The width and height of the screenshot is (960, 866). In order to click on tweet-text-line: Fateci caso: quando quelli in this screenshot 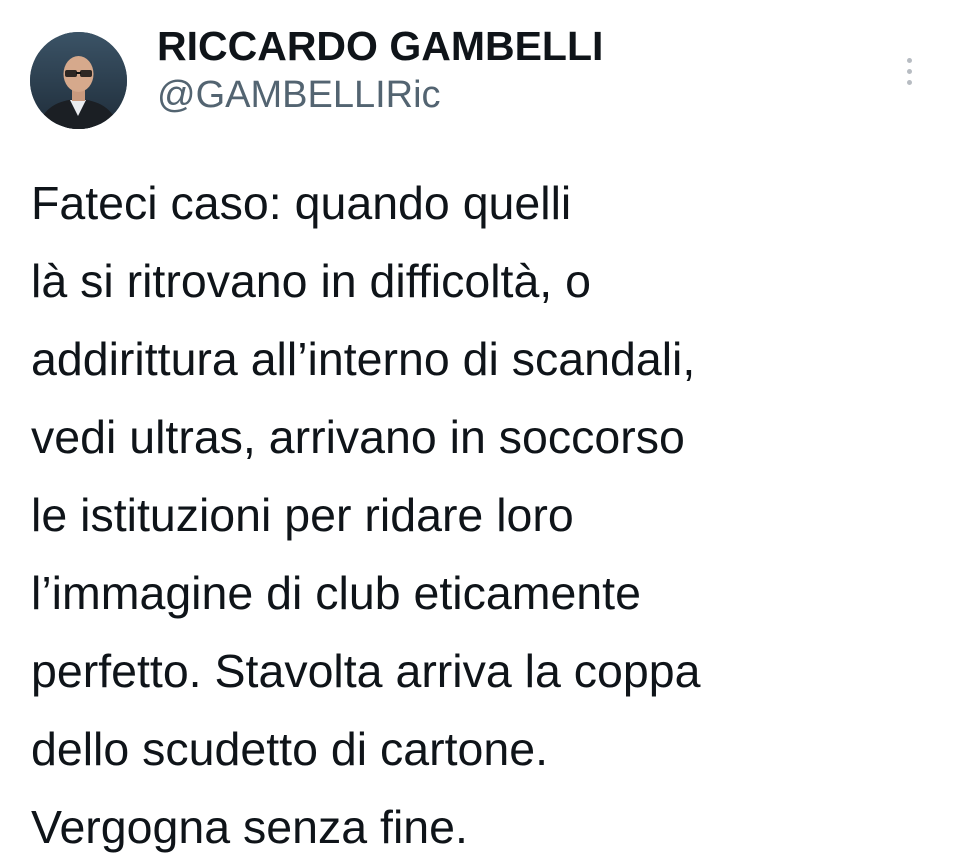, I will do `click(301, 203)`.